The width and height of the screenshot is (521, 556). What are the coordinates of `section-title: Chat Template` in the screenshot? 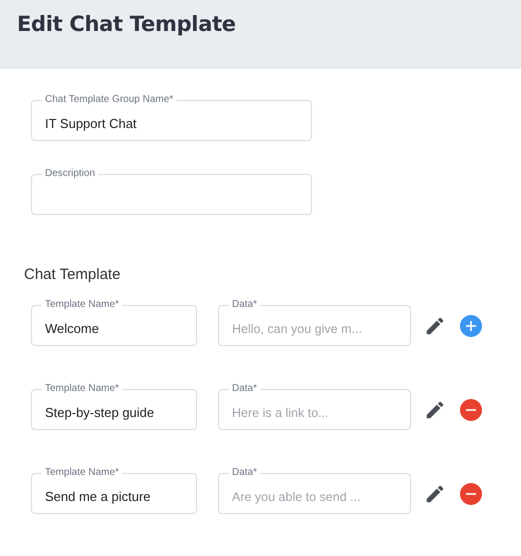 It's located at (73, 274).